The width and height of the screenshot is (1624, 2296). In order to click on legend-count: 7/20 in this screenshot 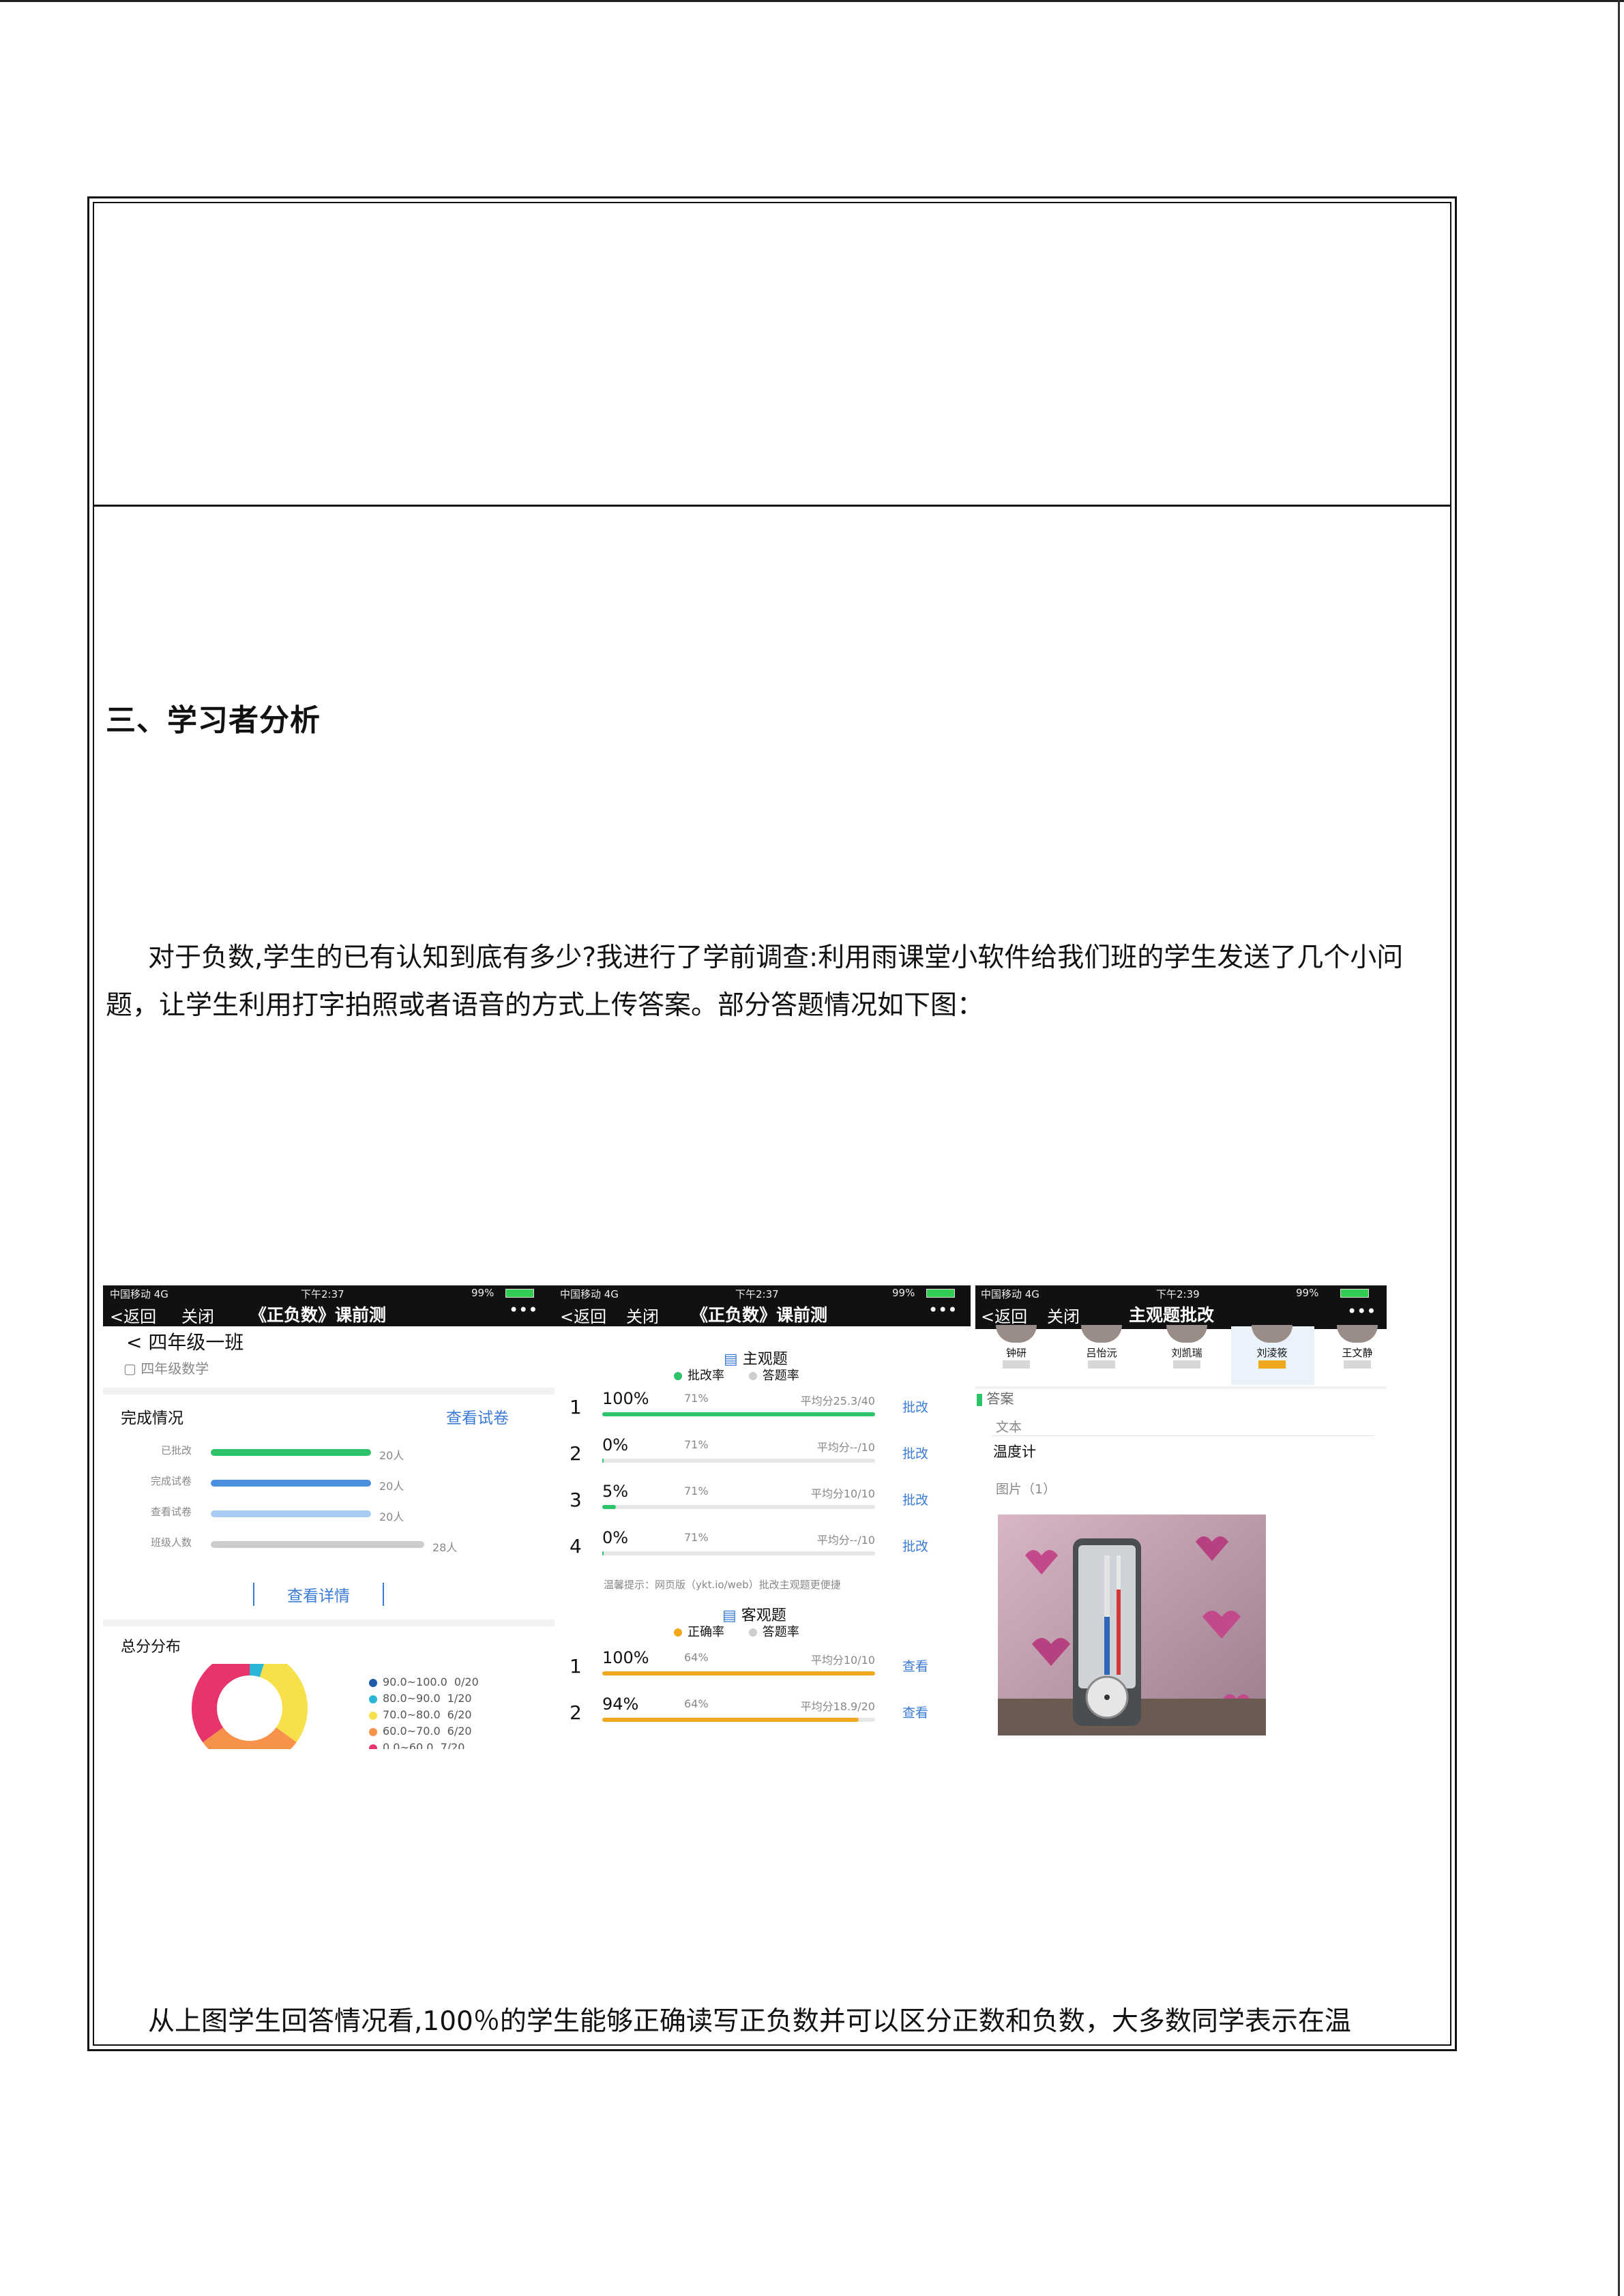, I will do `click(452, 1745)`.